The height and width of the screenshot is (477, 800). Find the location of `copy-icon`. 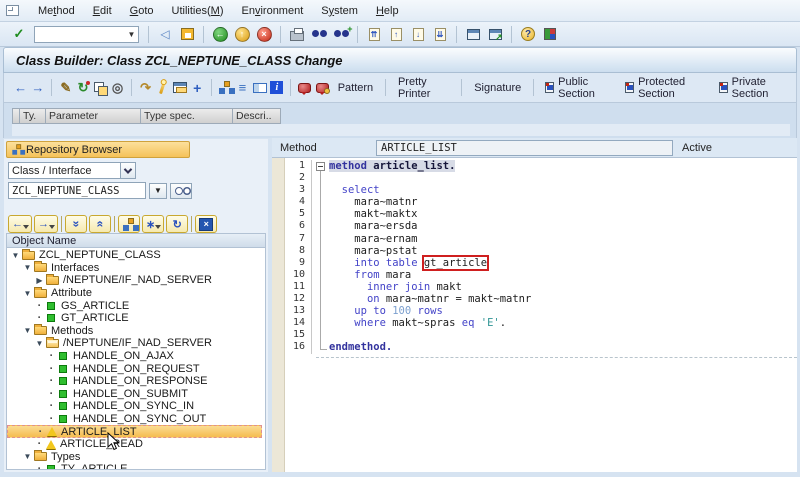

copy-icon is located at coordinates (101, 87).